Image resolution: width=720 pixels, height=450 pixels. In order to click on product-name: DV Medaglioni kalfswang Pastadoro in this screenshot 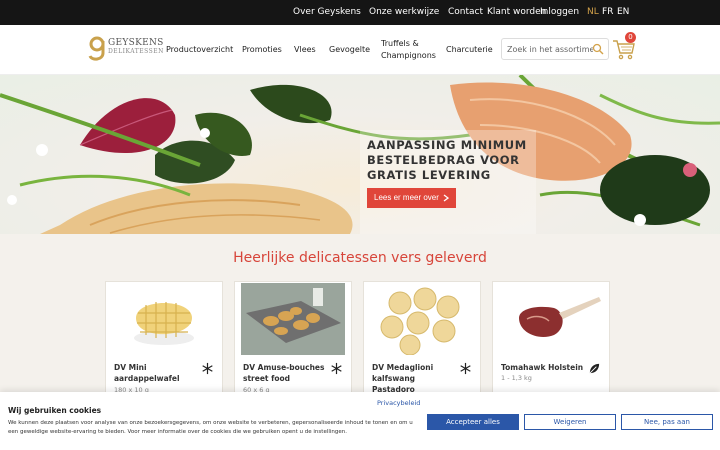, I will do `click(414, 378)`.